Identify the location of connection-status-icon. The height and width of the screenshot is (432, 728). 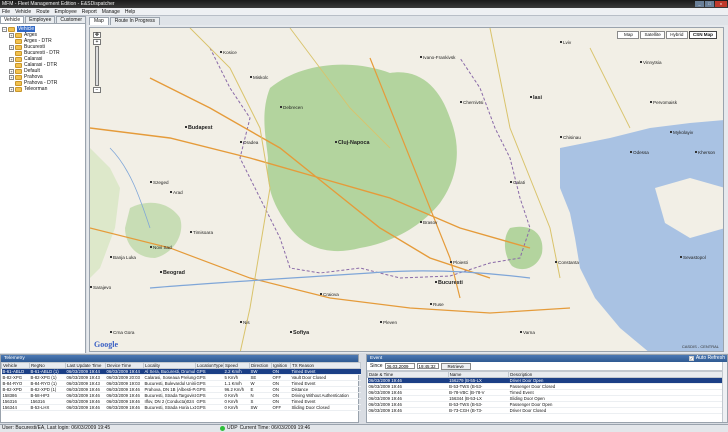
(222, 428).